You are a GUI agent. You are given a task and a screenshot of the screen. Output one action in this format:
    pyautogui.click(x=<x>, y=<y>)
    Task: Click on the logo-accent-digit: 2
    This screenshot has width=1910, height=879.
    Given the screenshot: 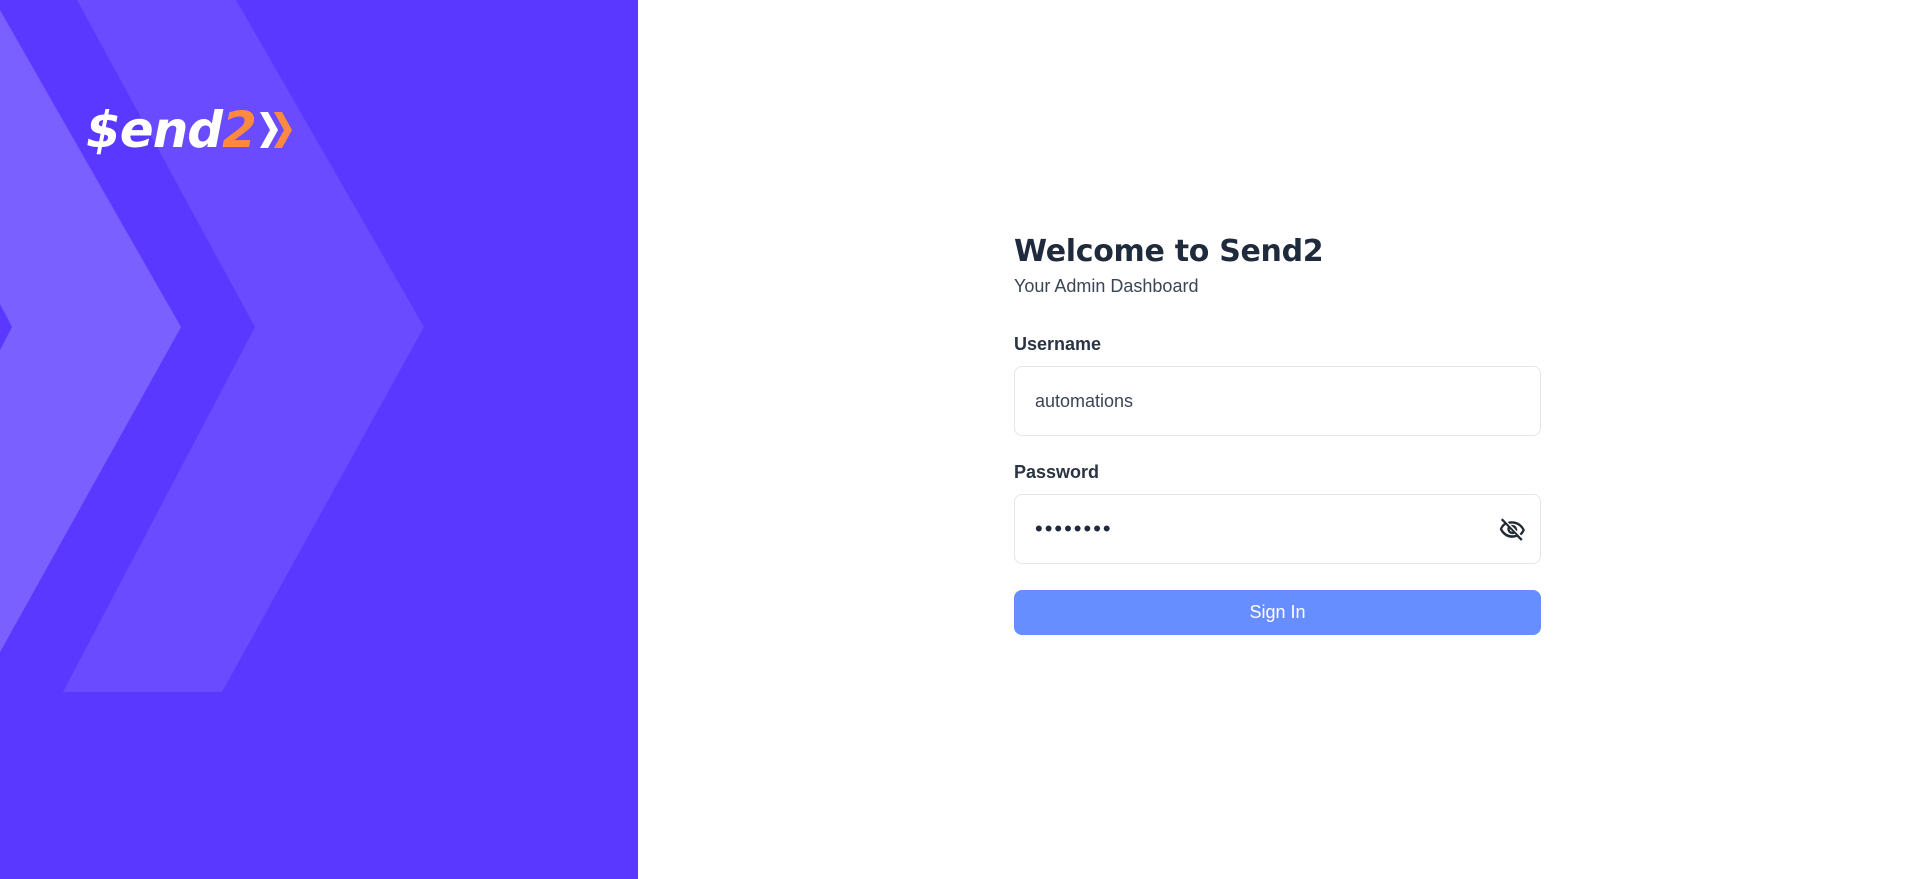 What is the action you would take?
    pyautogui.click(x=239, y=130)
    